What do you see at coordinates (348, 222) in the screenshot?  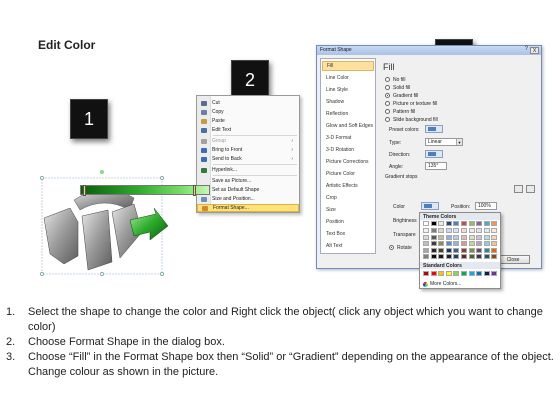 I see `nav-item-position: Position` at bounding box center [348, 222].